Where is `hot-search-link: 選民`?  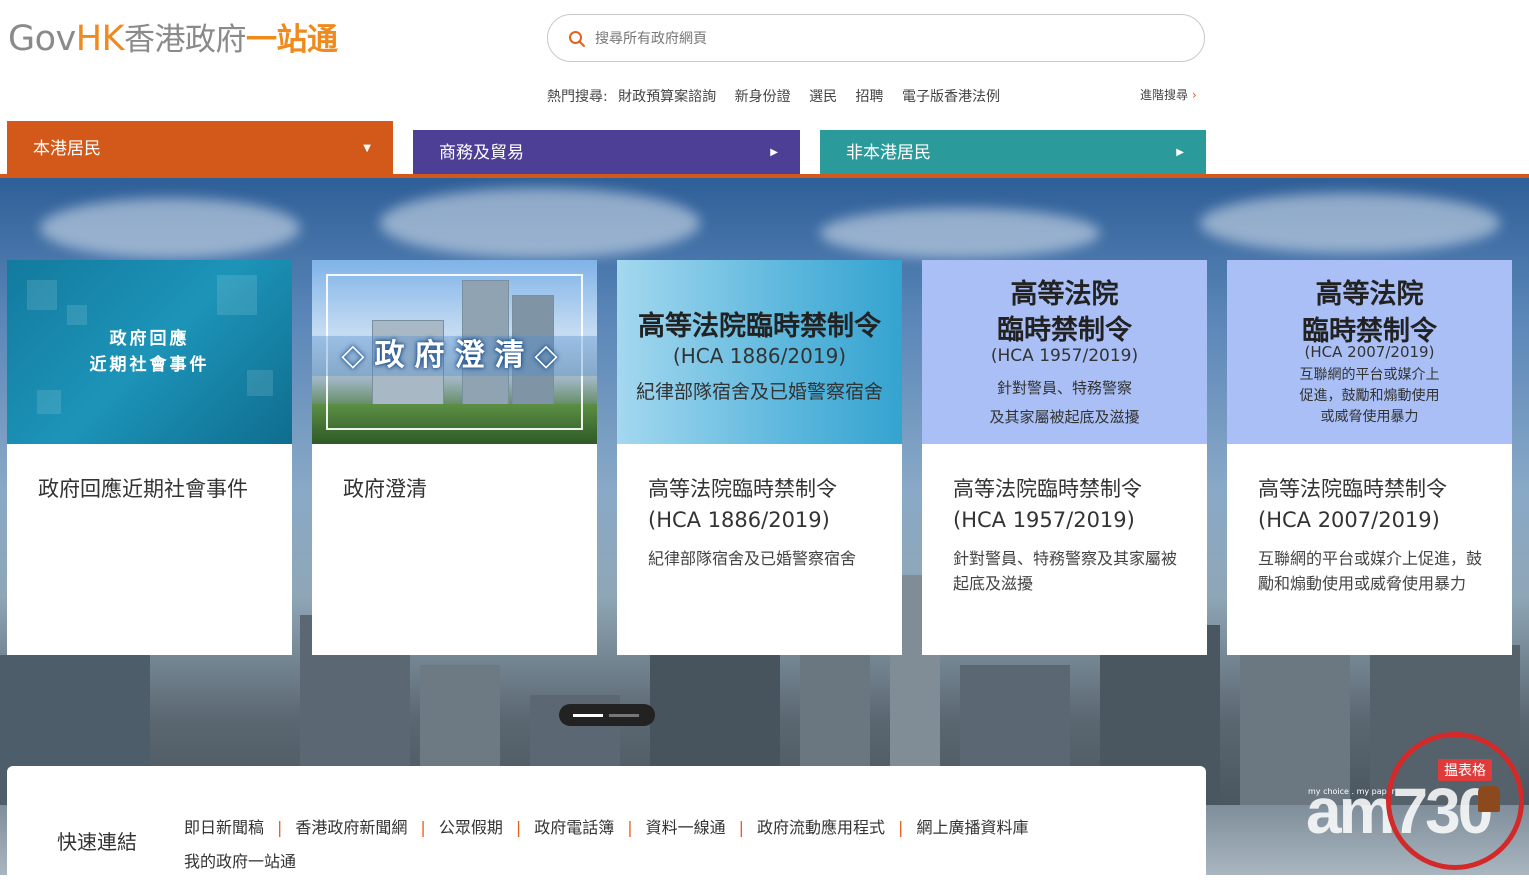 hot-search-link: 選民 is located at coordinates (823, 97).